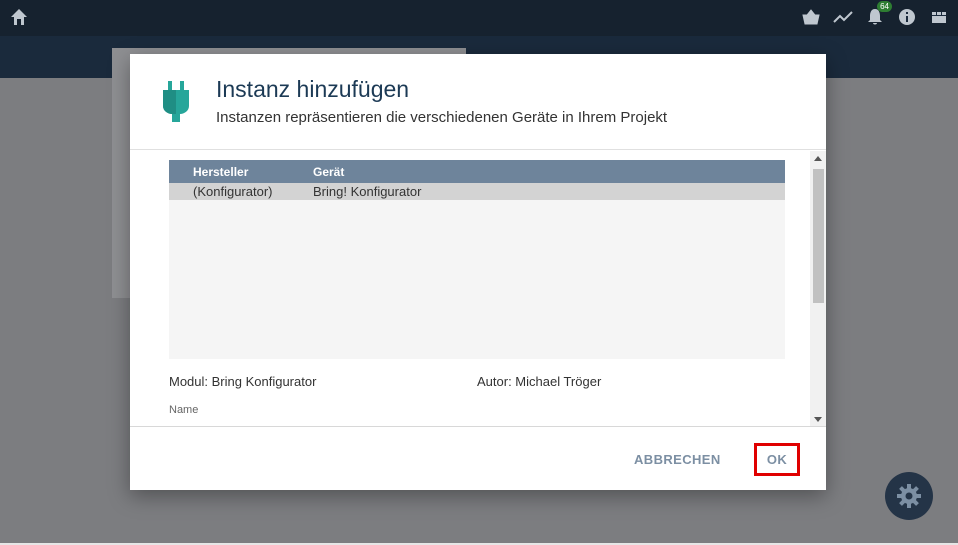  Describe the element at coordinates (939, 17) in the screenshot. I see `grid-icon` at that location.